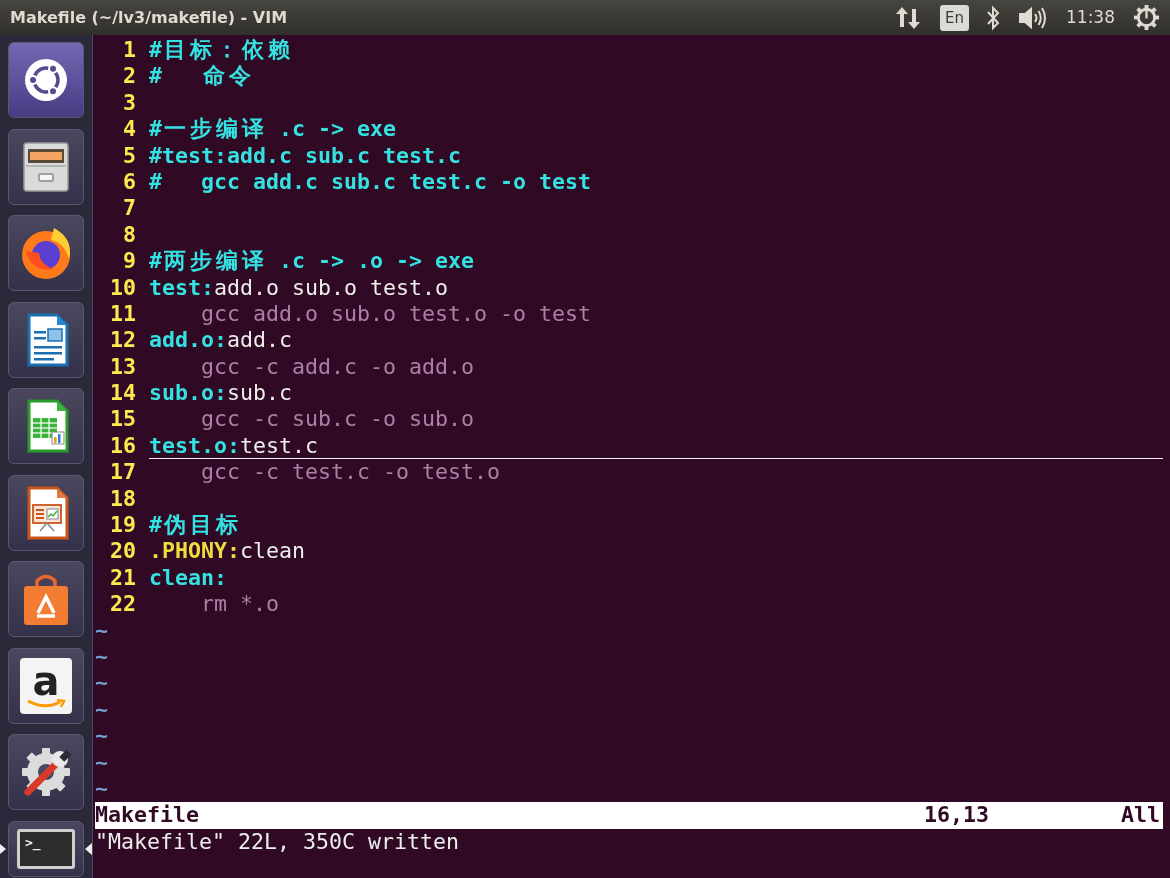 The width and height of the screenshot is (1170, 878). Describe the element at coordinates (240, 604) in the screenshot. I see `command-text: rm *.o` at that location.